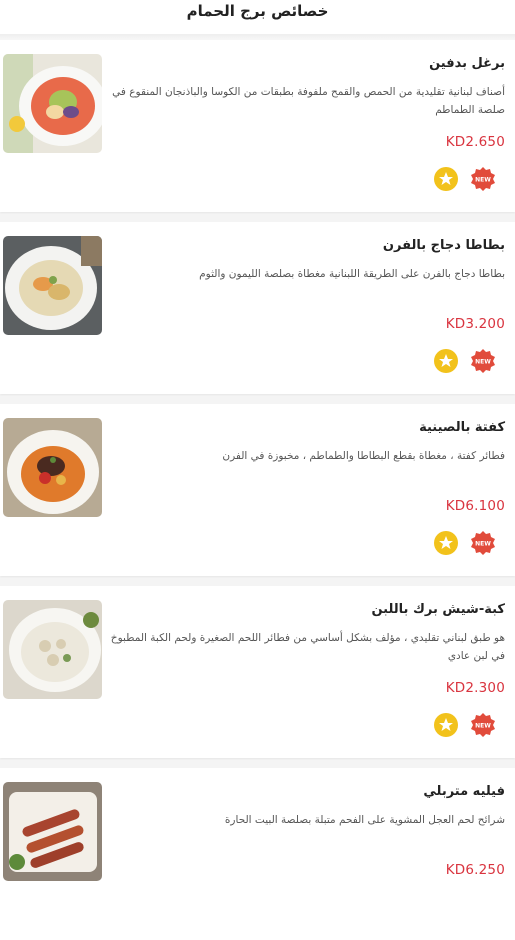  Describe the element at coordinates (257, 11) in the screenshot. I see `page-title: خصائص برج الحمام` at that location.